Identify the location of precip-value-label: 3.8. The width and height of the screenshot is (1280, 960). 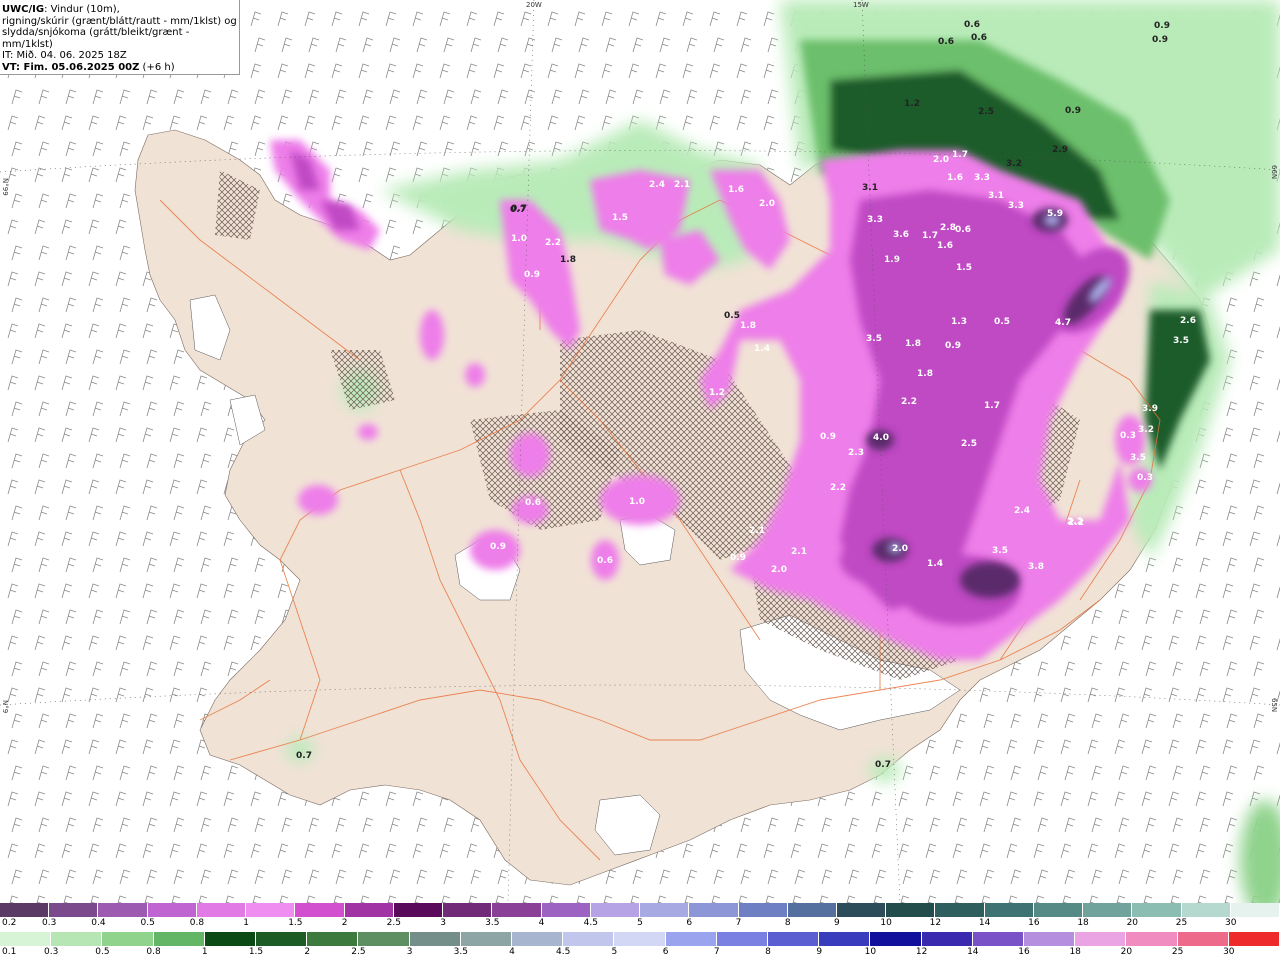
(1036, 567).